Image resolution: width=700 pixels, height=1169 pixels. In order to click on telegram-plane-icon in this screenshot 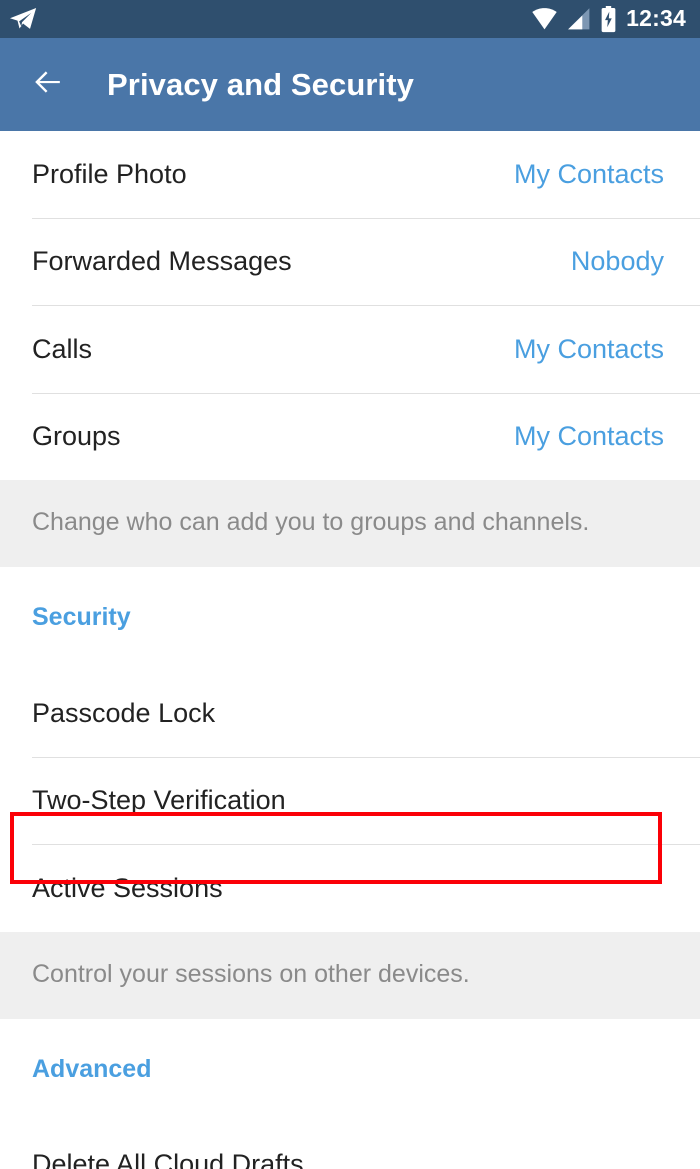, I will do `click(23, 19)`.